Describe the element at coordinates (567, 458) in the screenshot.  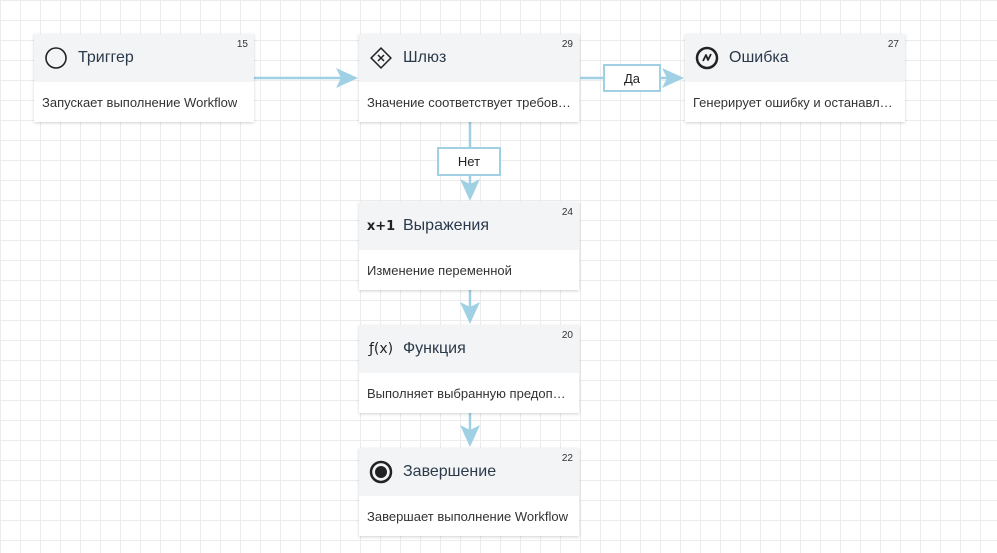
I see `node-id: 22` at that location.